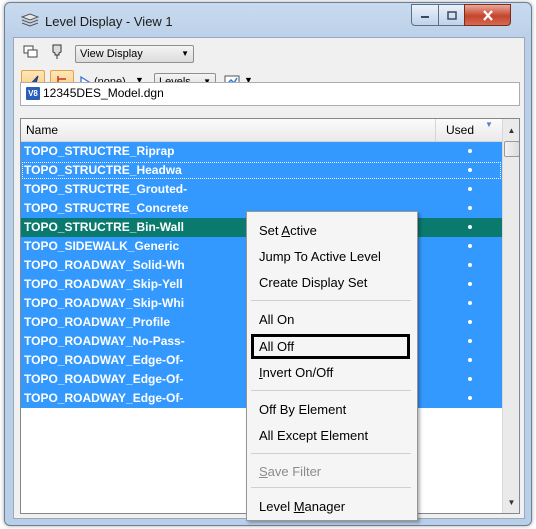 The height and width of the screenshot is (529, 536). I want to click on close-icon, so click(487, 15).